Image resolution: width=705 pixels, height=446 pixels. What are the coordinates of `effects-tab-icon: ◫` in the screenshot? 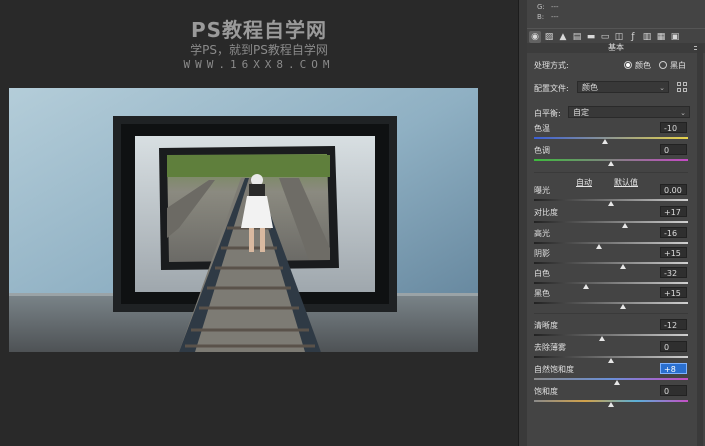 It's located at (619, 37).